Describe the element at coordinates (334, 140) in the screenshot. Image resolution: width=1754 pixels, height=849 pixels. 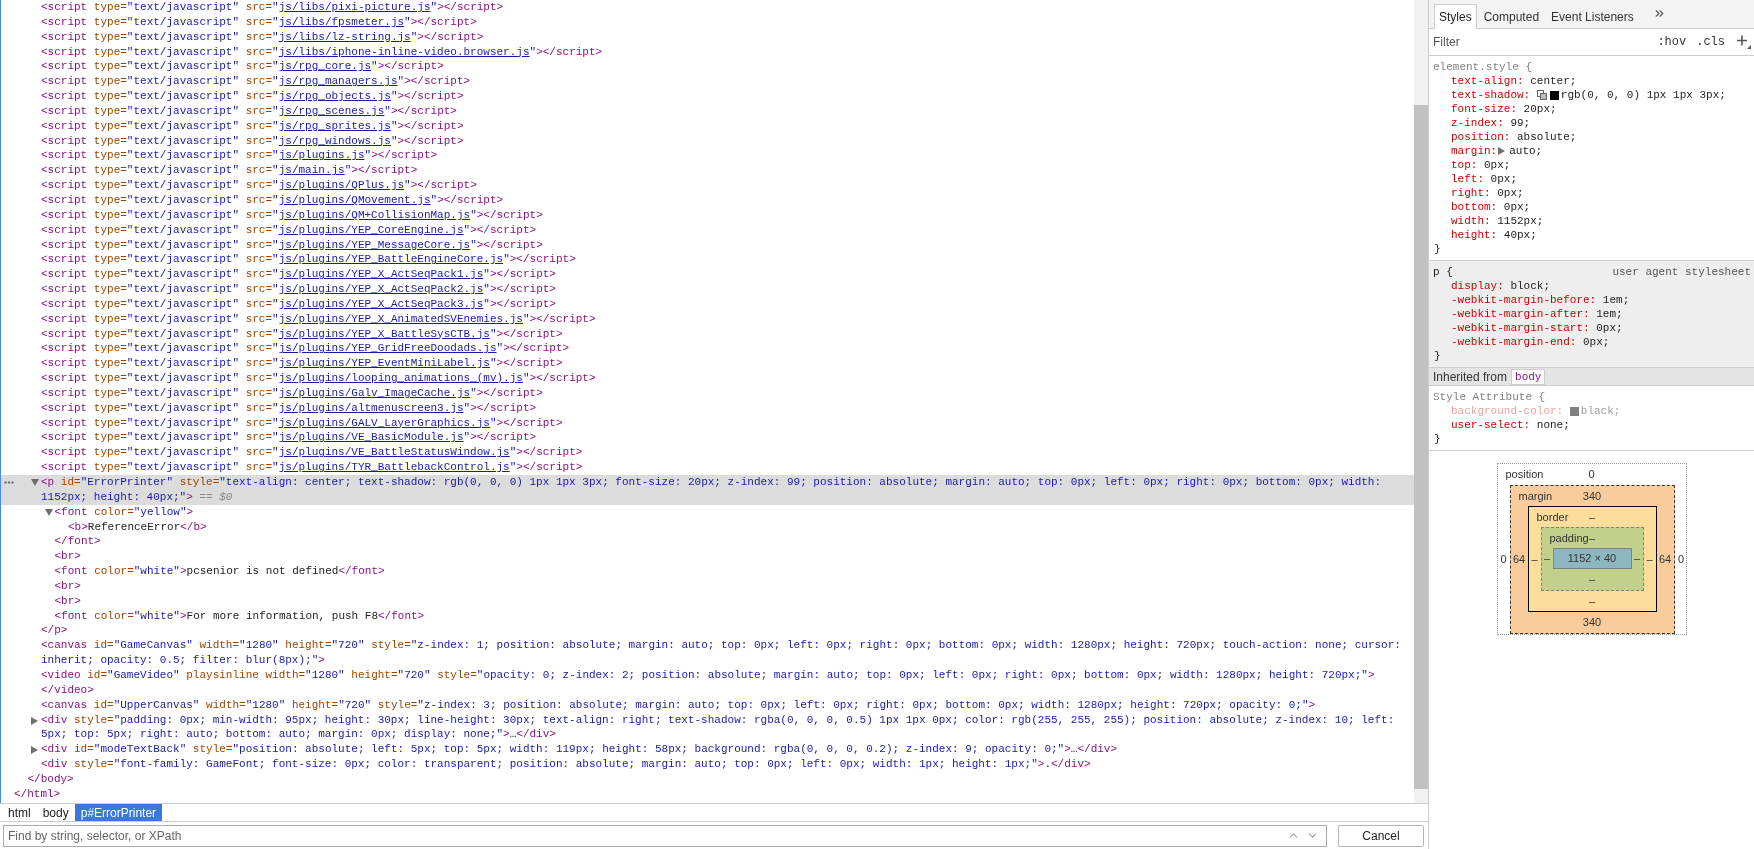
I see `source-link: js/rpg_windows.js` at that location.